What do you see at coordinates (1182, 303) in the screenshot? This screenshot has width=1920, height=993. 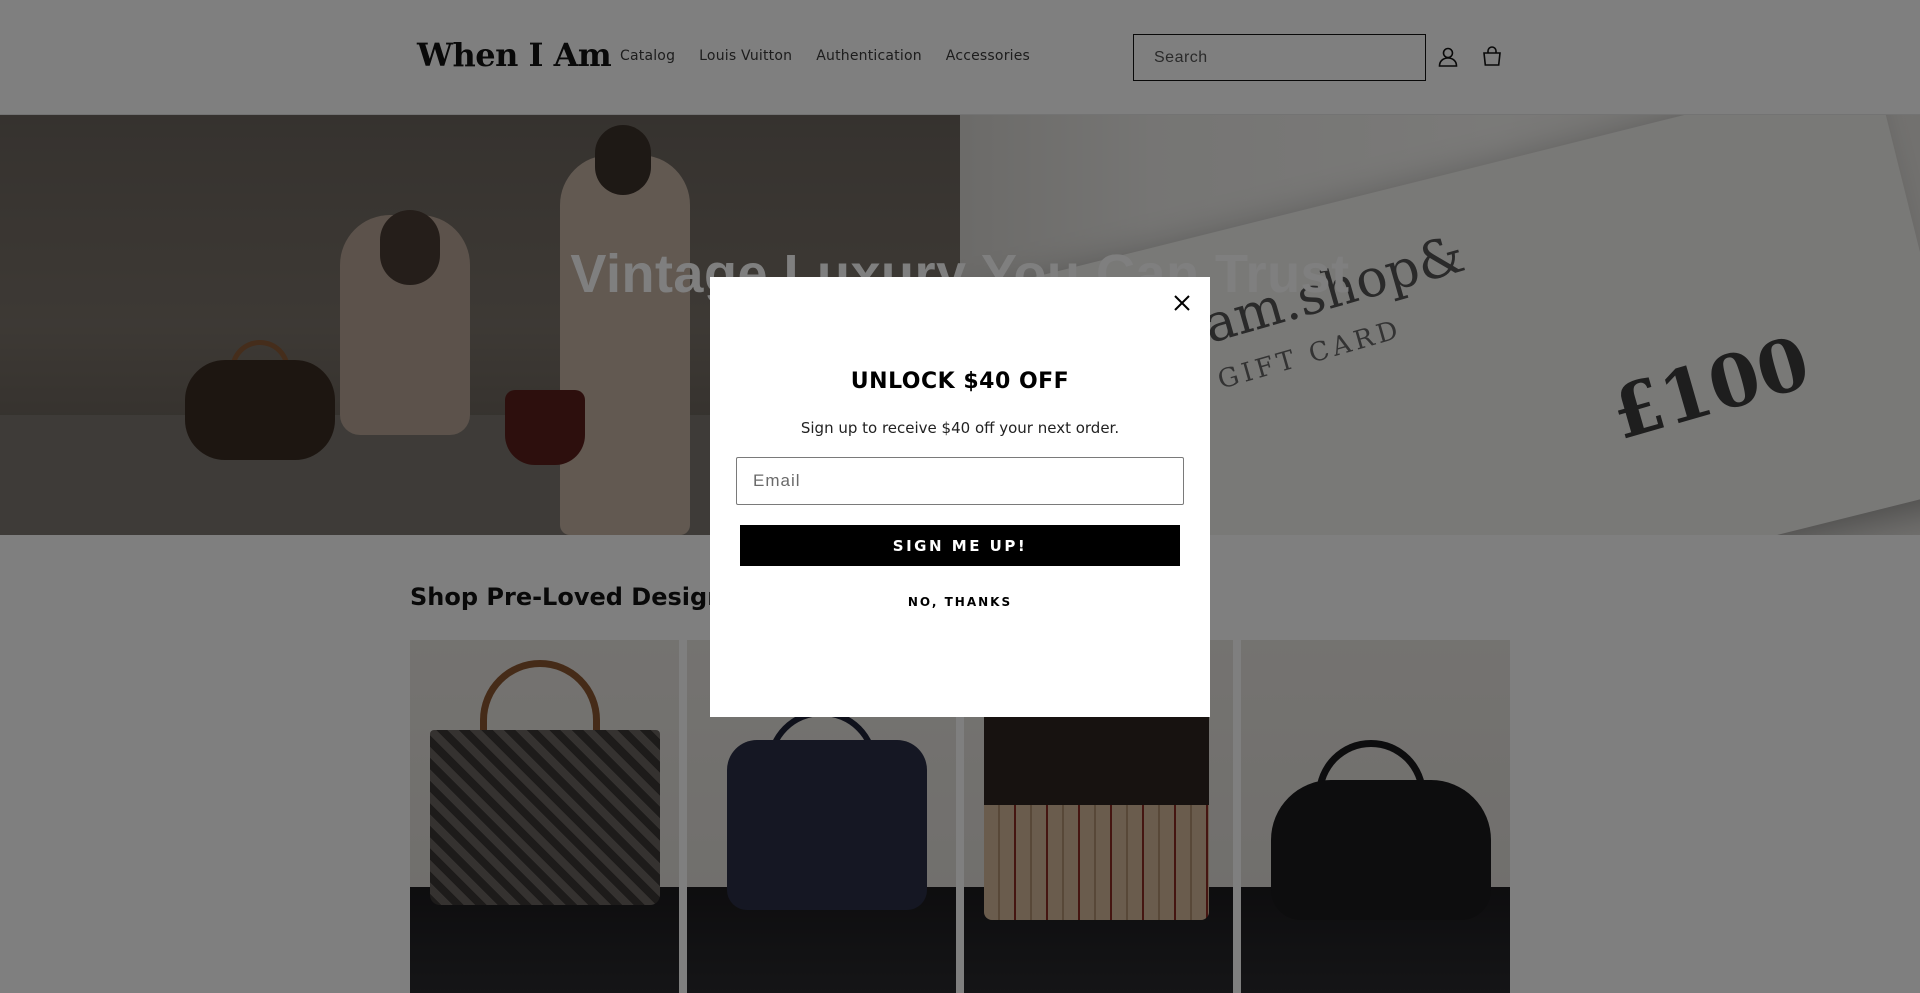 I see `close-icon` at bounding box center [1182, 303].